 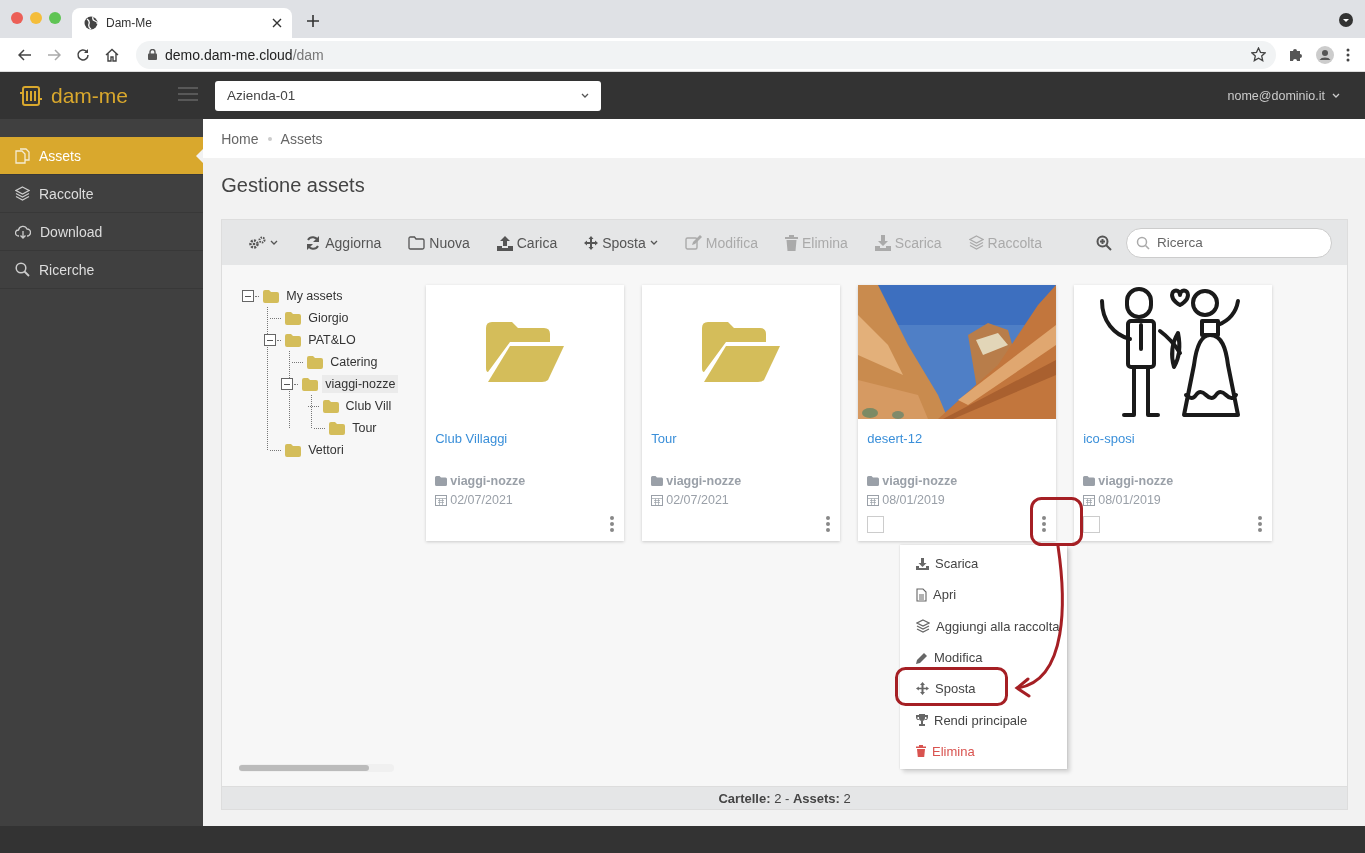 What do you see at coordinates (23, 231) in the screenshot?
I see `cloud-download-icon` at bounding box center [23, 231].